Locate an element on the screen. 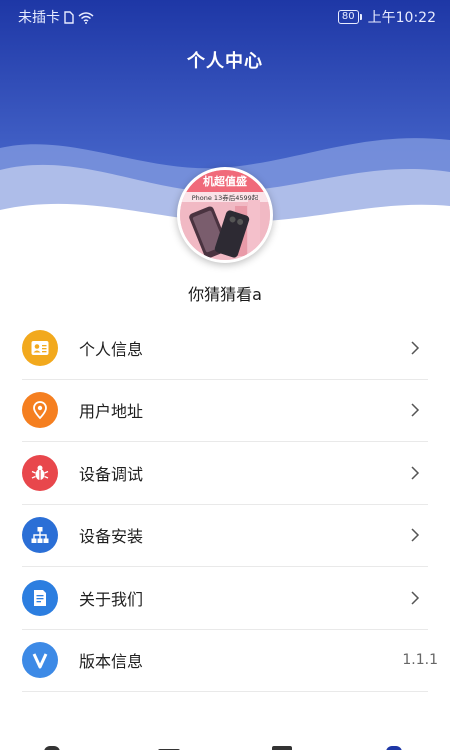 The width and height of the screenshot is (450, 750). page-title: 个人中心 is located at coordinates (225, 61).